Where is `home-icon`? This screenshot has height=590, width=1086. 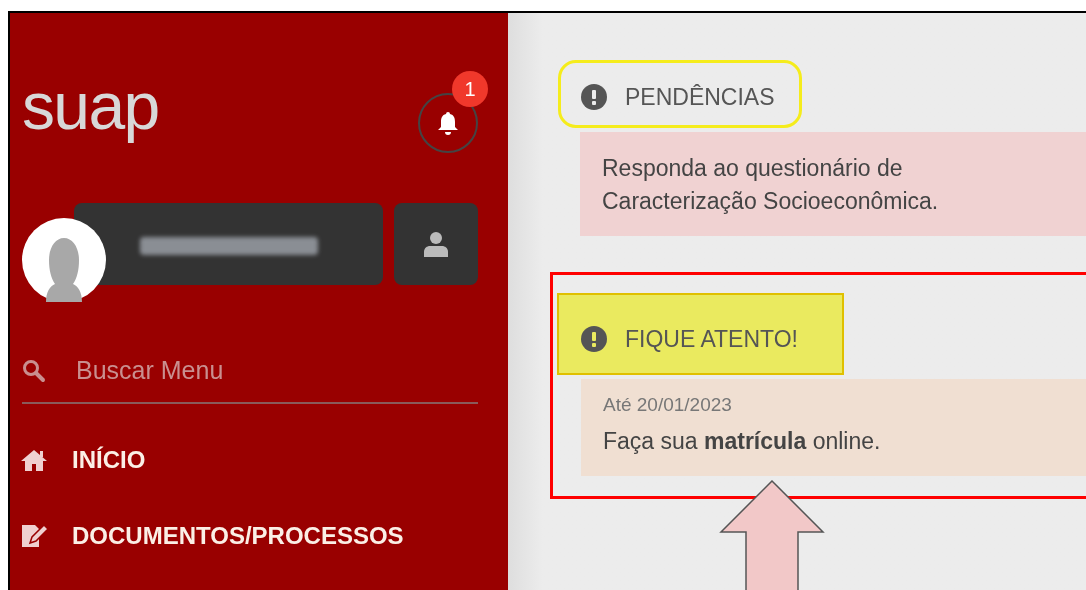
home-icon is located at coordinates (34, 459).